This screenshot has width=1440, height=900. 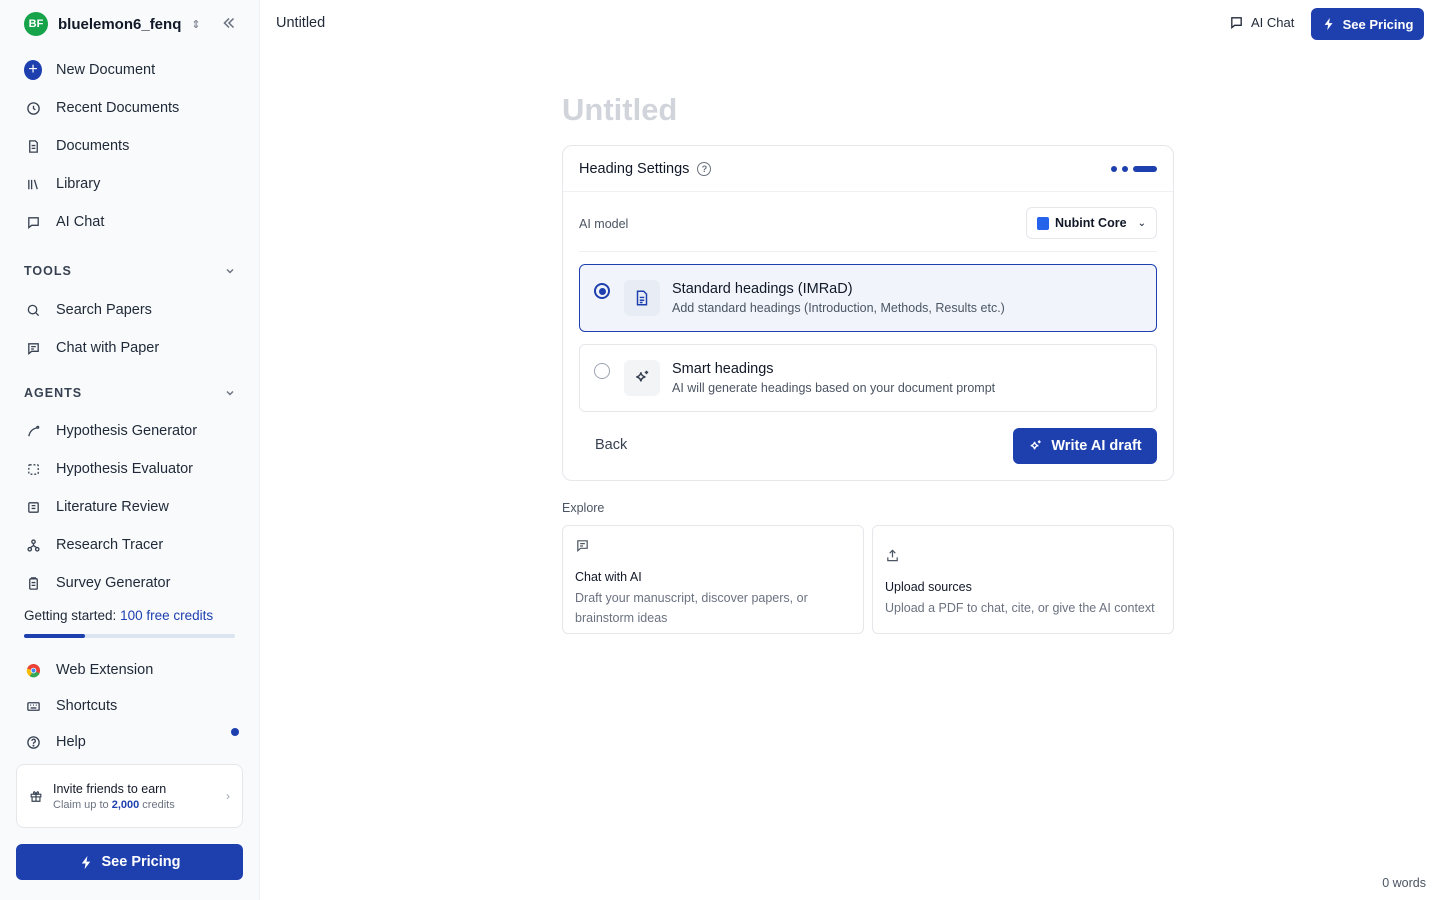 I want to click on gift-icon, so click(x=36, y=796).